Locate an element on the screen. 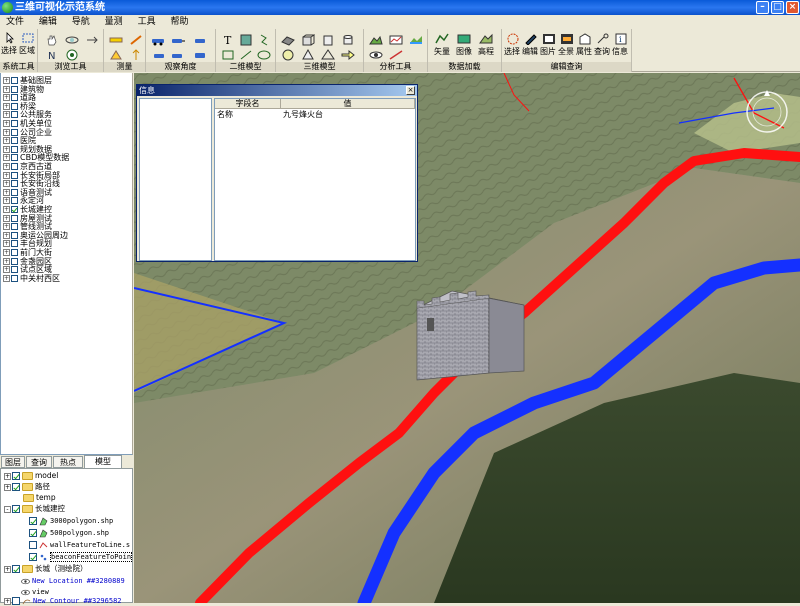 The width and height of the screenshot is (800, 606). shp-layer-row: 3000polygon.shp is located at coordinates (71, 521).